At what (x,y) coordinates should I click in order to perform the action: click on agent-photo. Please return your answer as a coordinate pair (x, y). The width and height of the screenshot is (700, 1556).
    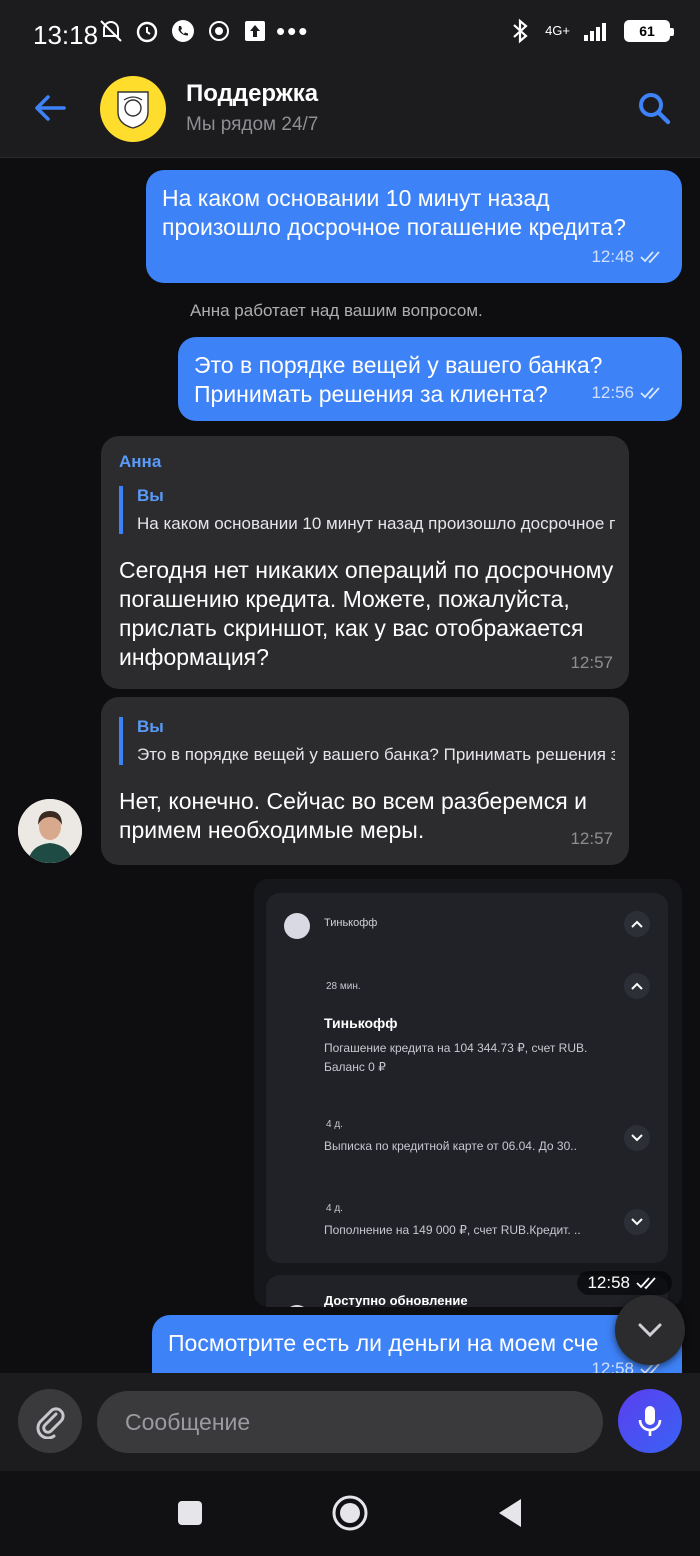
    Looking at the image, I should click on (50, 831).